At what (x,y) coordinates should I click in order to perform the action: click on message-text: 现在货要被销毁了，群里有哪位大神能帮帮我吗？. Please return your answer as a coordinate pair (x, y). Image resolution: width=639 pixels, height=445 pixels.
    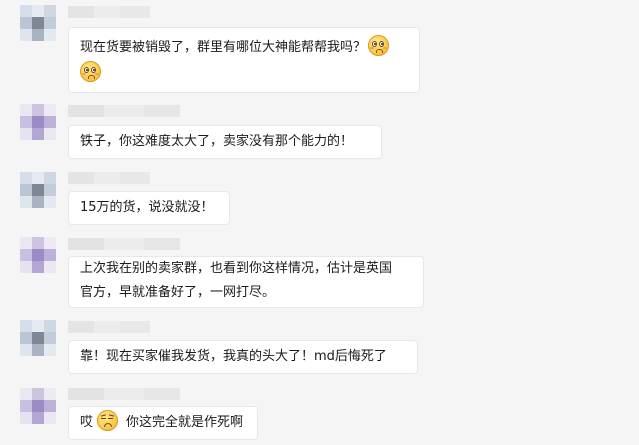
    Looking at the image, I should click on (244, 48).